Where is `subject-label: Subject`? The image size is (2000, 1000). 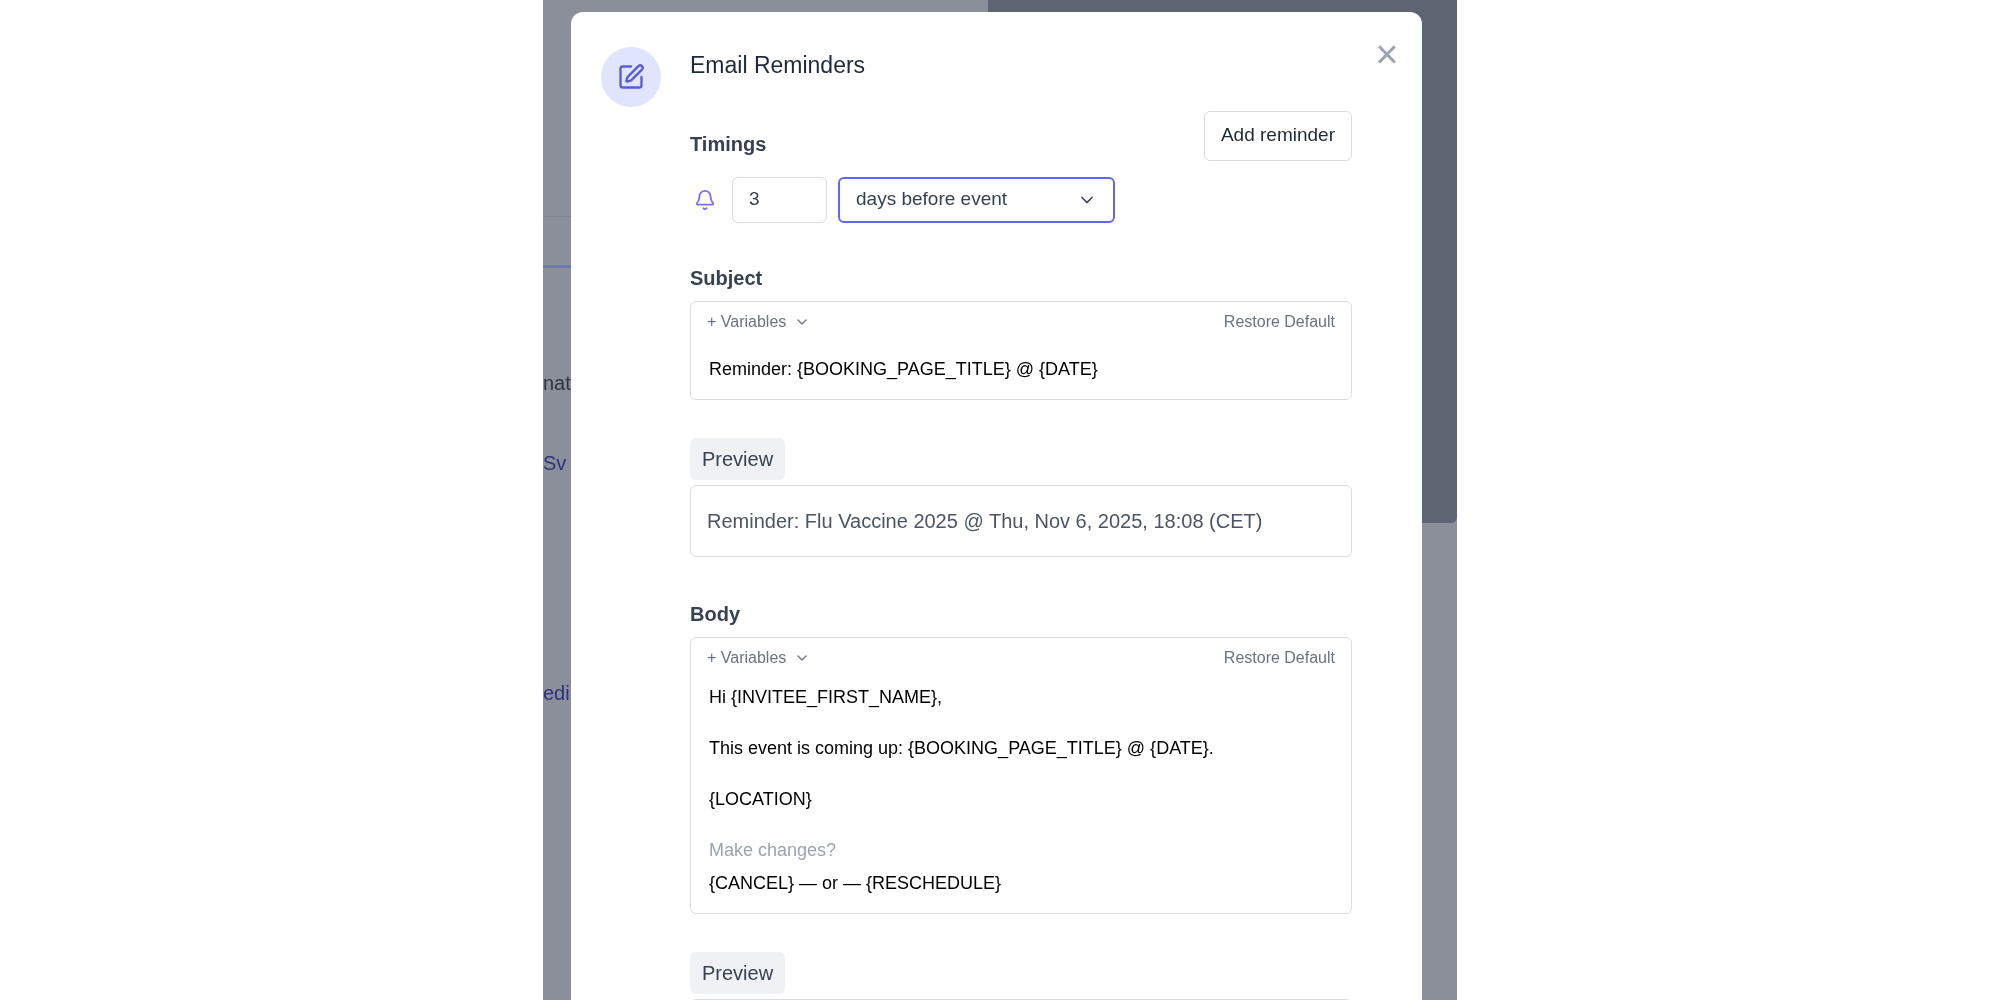 subject-label: Subject is located at coordinates (727, 278).